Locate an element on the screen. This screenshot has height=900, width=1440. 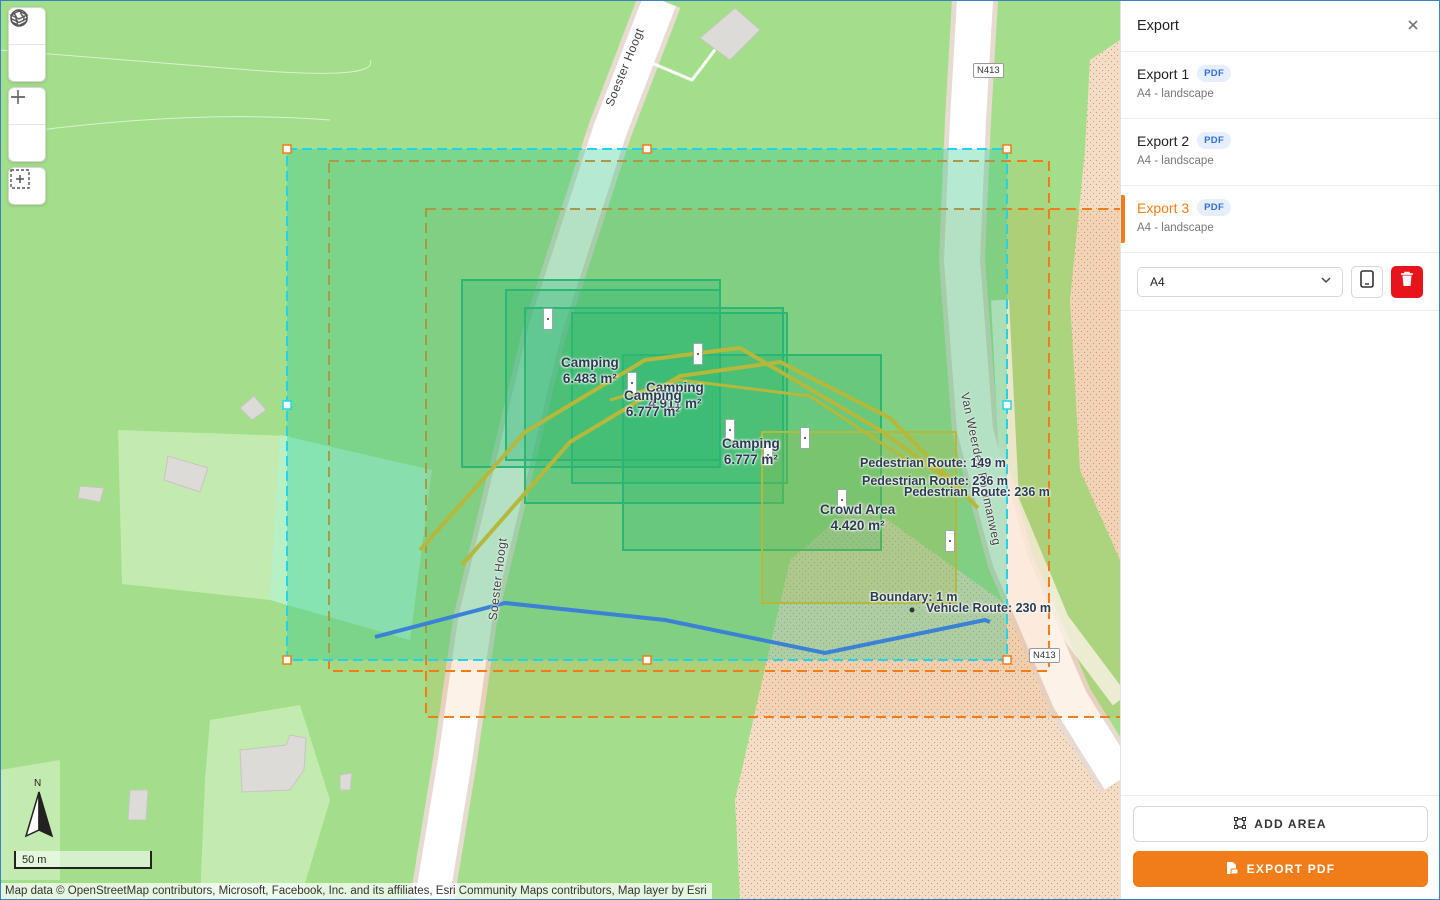
trash-icon is located at coordinates (1407, 281).